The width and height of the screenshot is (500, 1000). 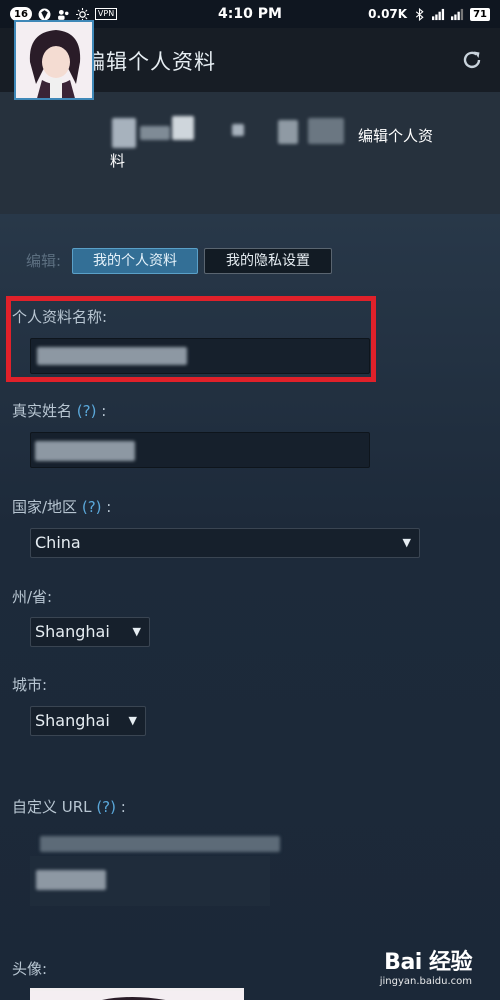 I want to click on page-title: 编辑个人资料, so click(x=150, y=62).